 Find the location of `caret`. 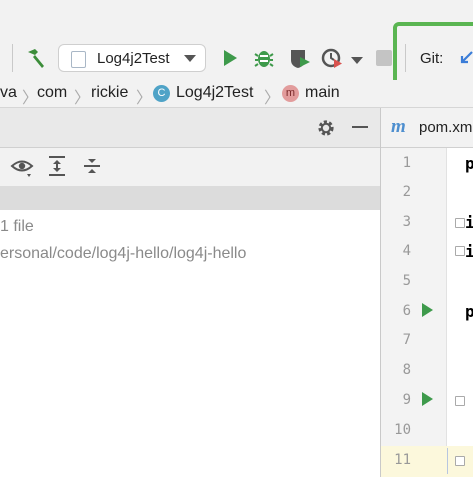

caret is located at coordinates (447, 461).